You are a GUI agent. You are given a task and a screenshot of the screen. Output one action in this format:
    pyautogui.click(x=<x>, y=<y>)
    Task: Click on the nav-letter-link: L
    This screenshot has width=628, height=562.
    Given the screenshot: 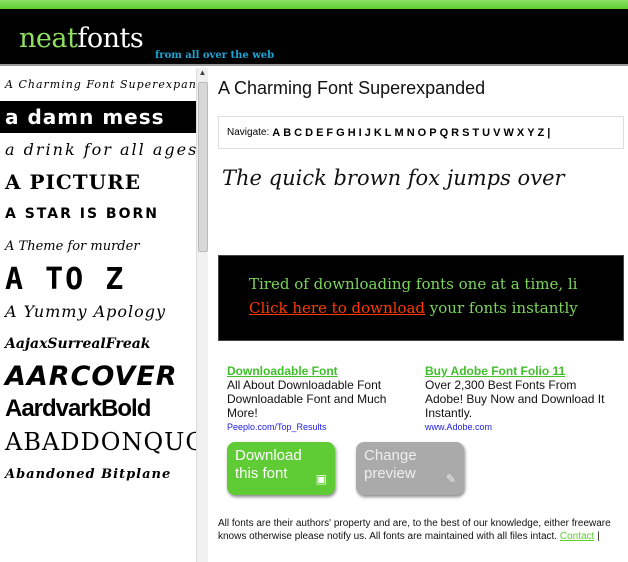 What is the action you would take?
    pyautogui.click(x=388, y=133)
    